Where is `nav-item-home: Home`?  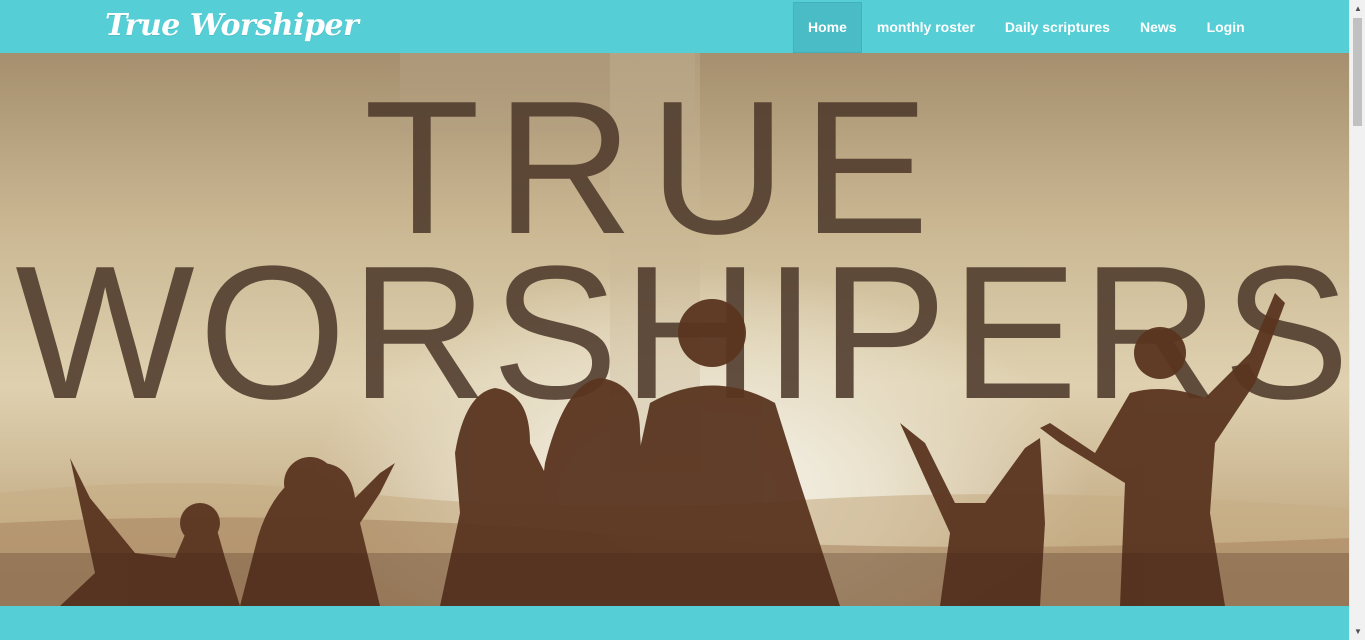 nav-item-home: Home is located at coordinates (827, 27).